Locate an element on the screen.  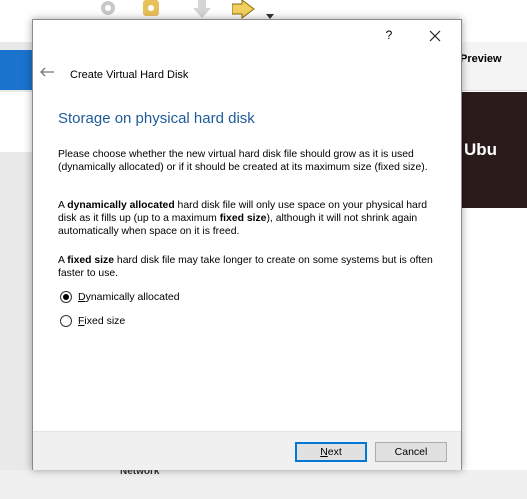
machine-list-selected-item is located at coordinates (18, 70).